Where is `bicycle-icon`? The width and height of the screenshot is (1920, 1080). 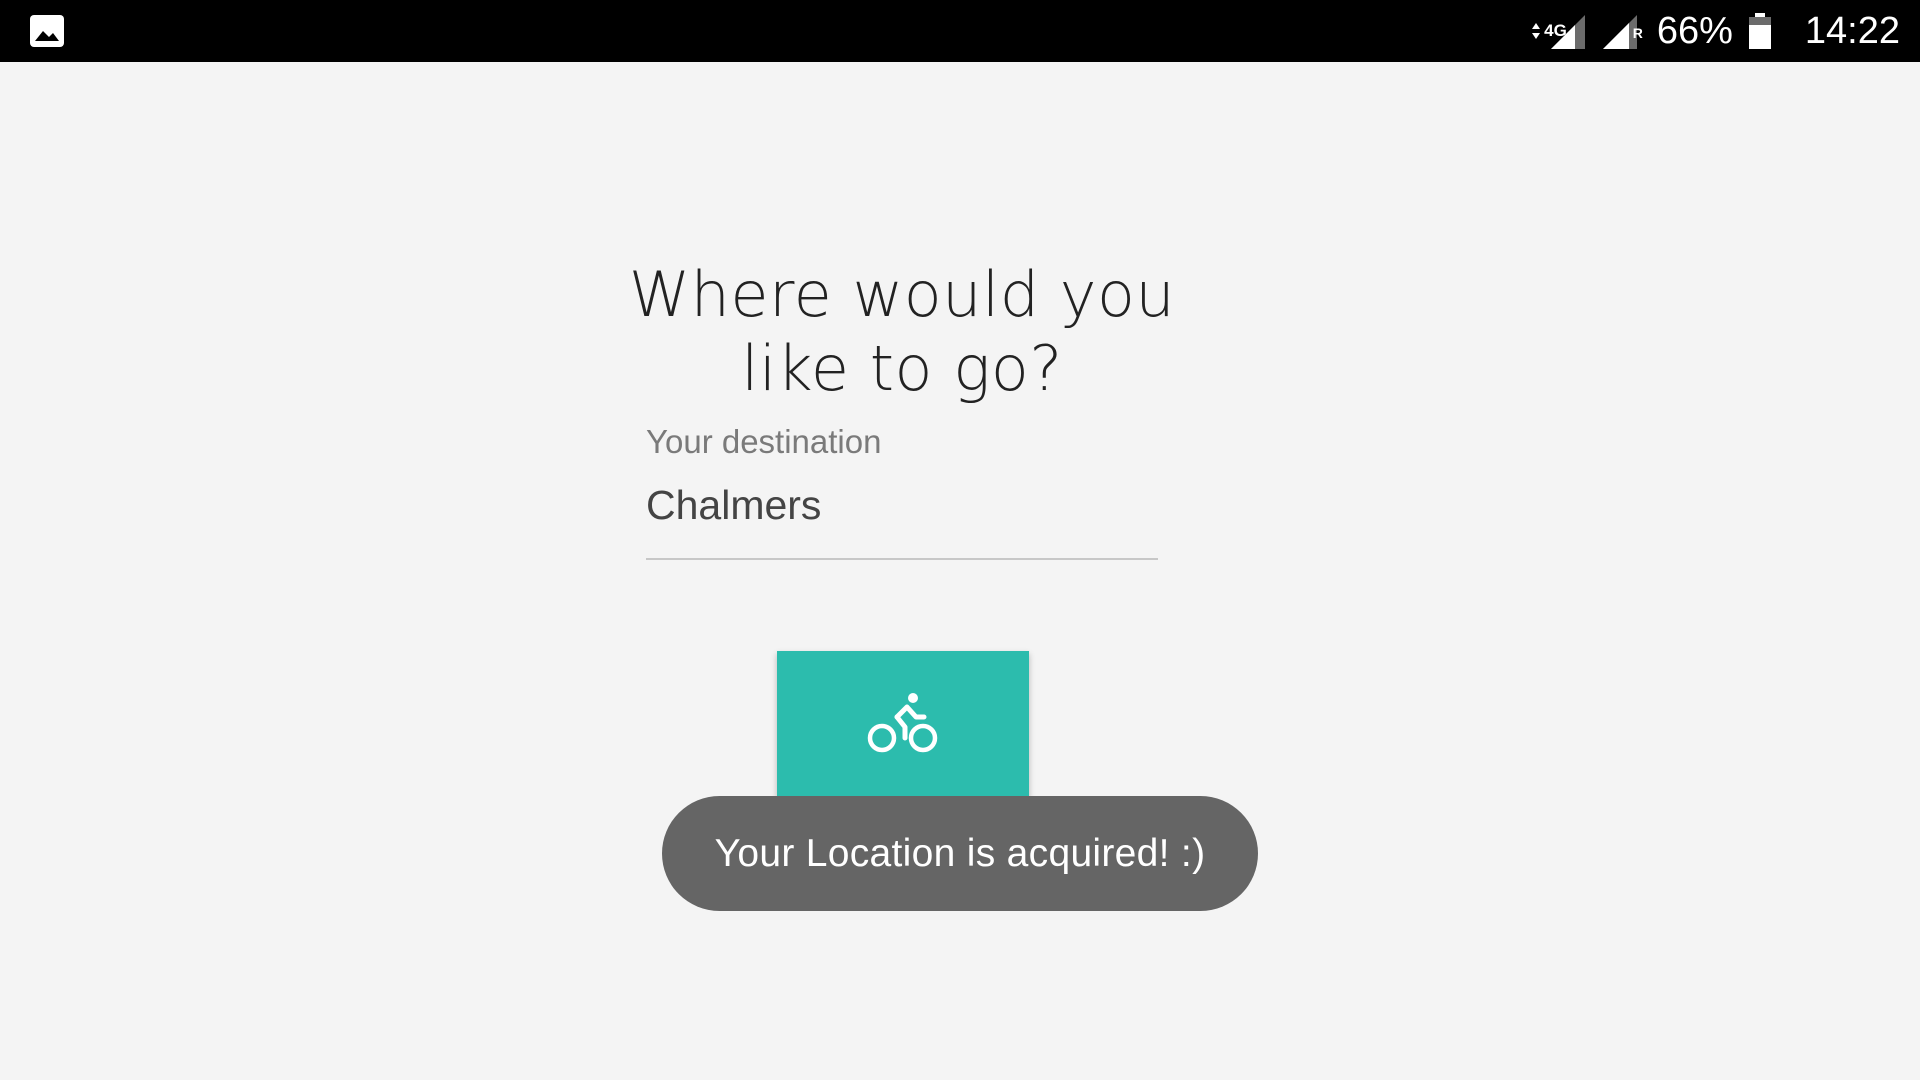 bicycle-icon is located at coordinates (902, 723).